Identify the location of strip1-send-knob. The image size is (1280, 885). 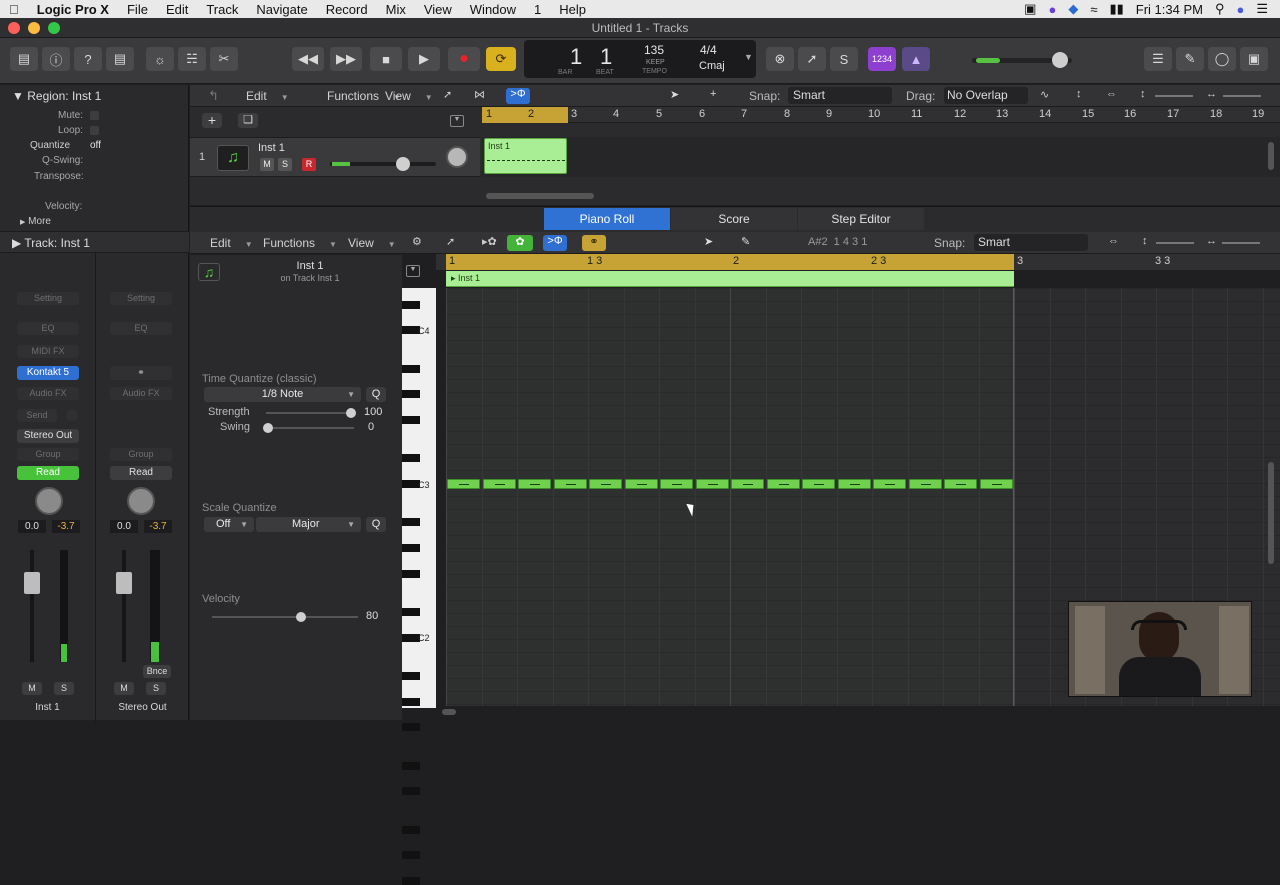
(72, 415).